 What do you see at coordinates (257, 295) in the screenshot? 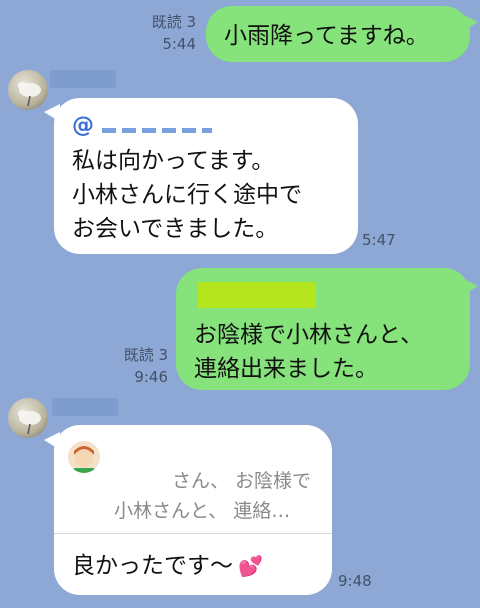
I see `highlight-redaction` at bounding box center [257, 295].